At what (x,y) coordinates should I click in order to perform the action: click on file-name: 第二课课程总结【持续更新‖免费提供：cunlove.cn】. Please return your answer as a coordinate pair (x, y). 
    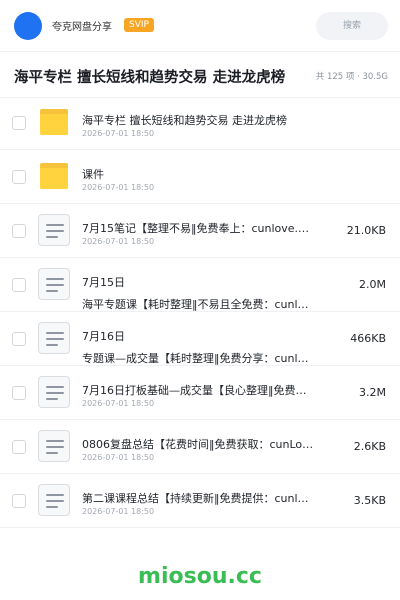
    Looking at the image, I should click on (198, 498).